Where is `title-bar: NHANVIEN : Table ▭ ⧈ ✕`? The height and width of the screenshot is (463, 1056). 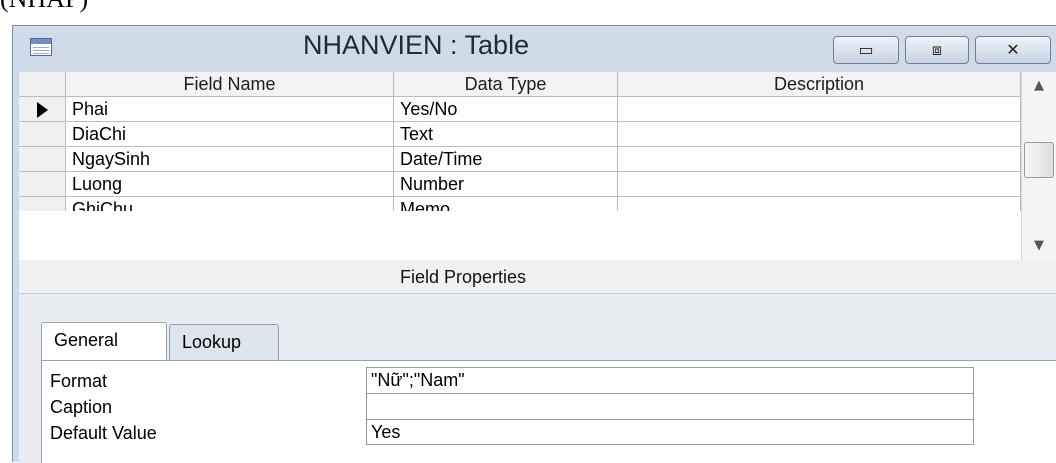 title-bar: NHANVIEN : Table ▭ ⧈ ✕ is located at coordinates (534, 49).